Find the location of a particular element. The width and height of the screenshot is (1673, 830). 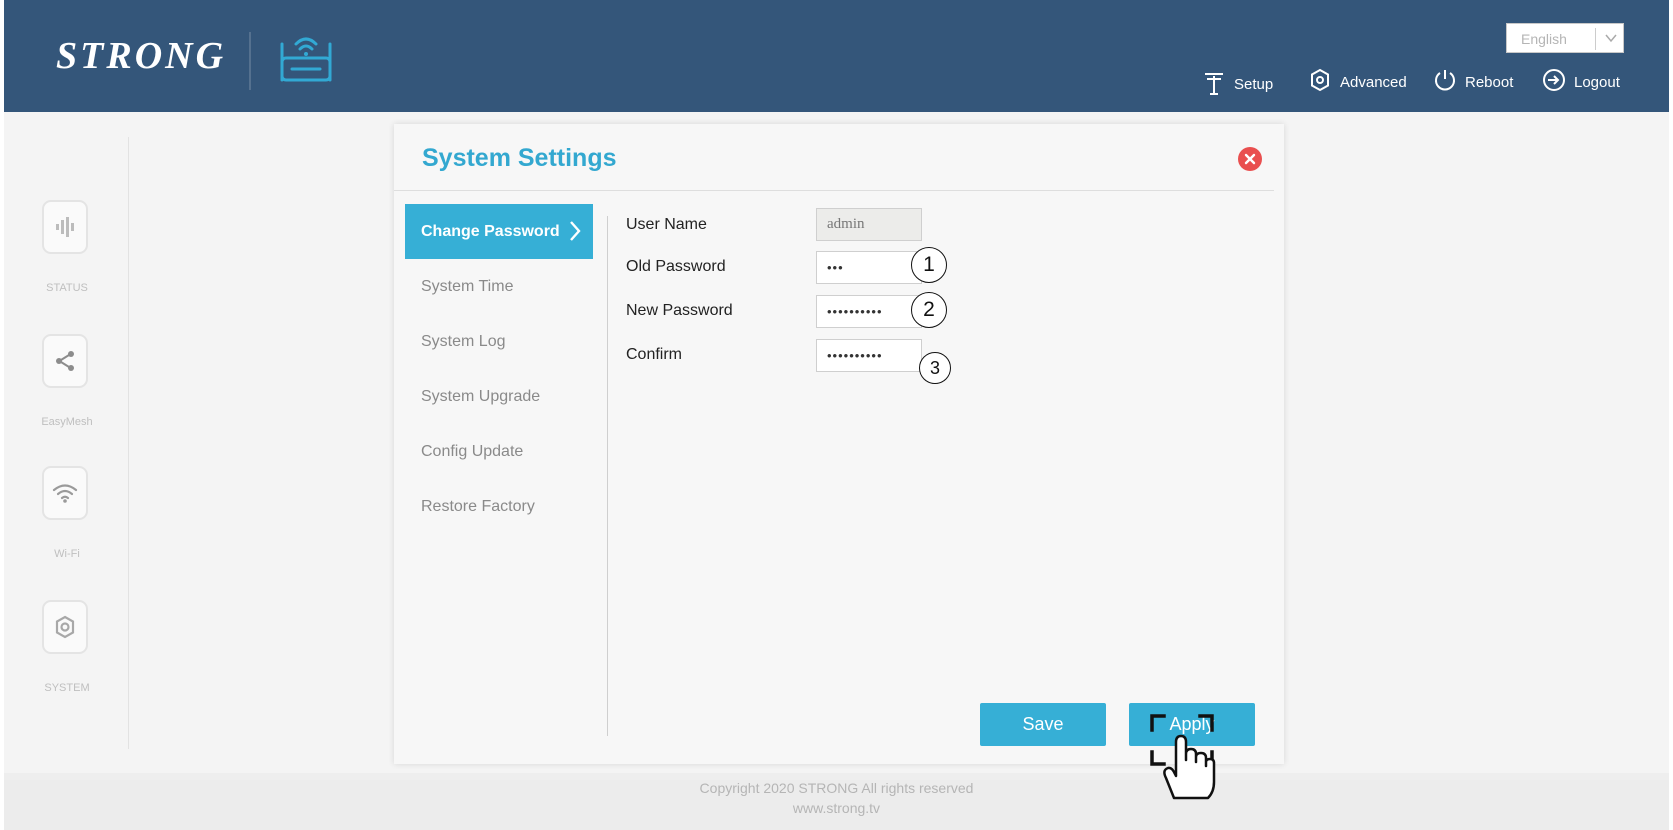

menu-item-config-update: Config Update is located at coordinates (499, 451).